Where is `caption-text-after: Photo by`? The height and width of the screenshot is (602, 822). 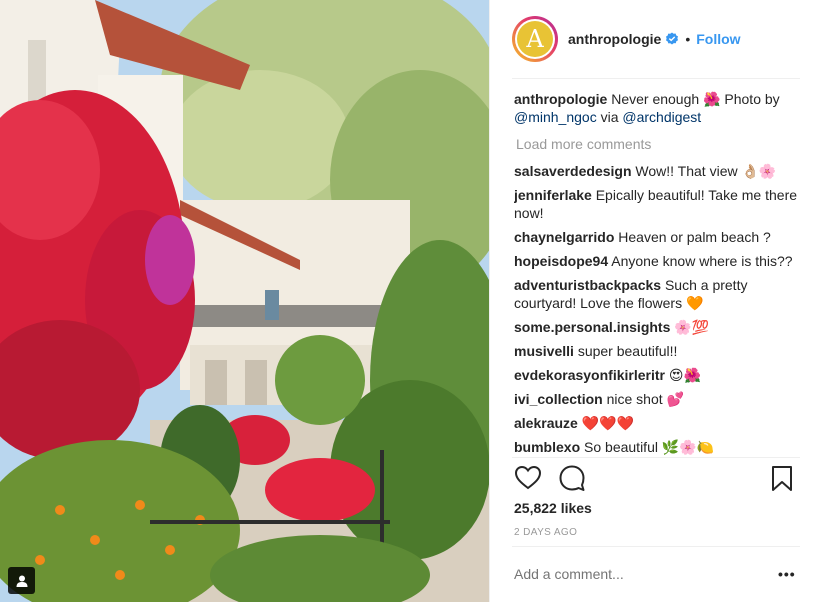 caption-text-after: Photo by is located at coordinates (752, 99).